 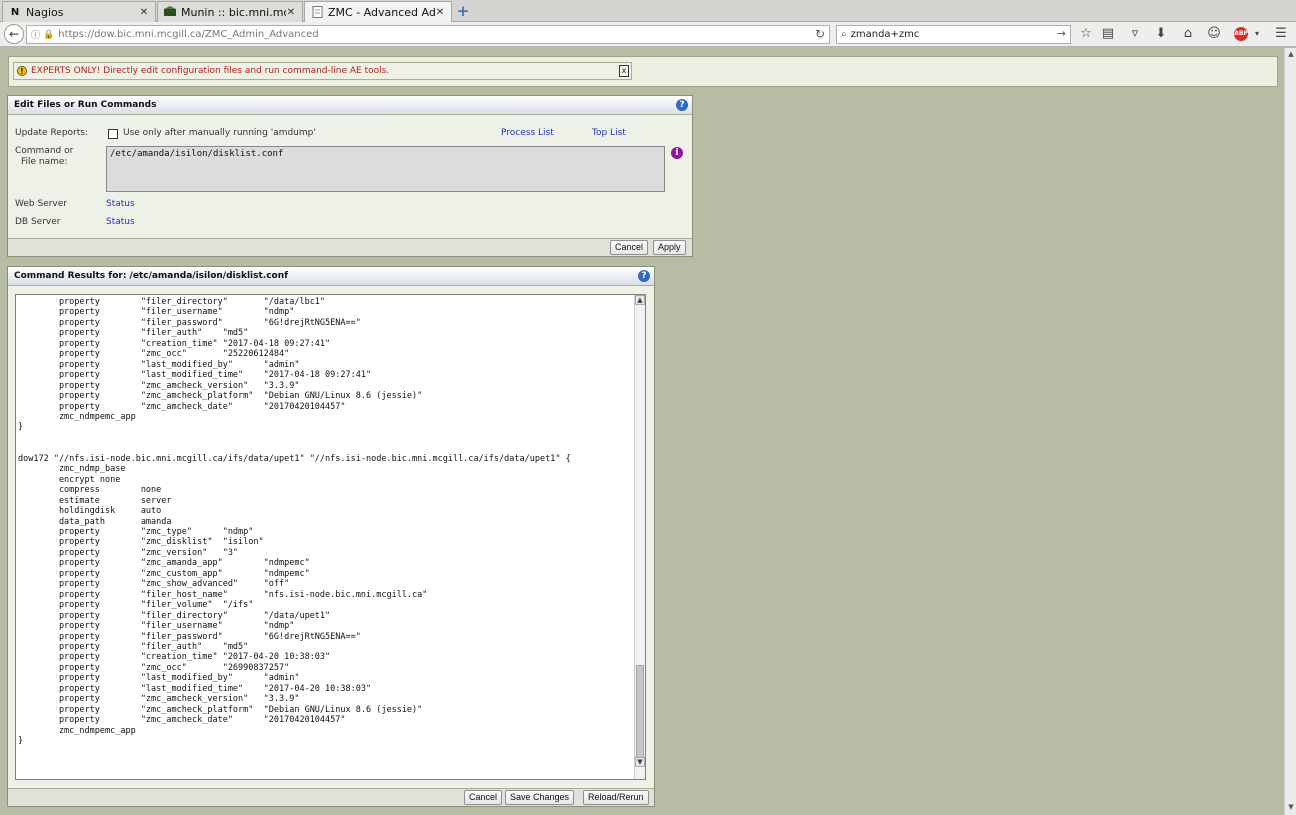 What do you see at coordinates (1135, 34) in the screenshot?
I see `pocket-icon: ▿` at bounding box center [1135, 34].